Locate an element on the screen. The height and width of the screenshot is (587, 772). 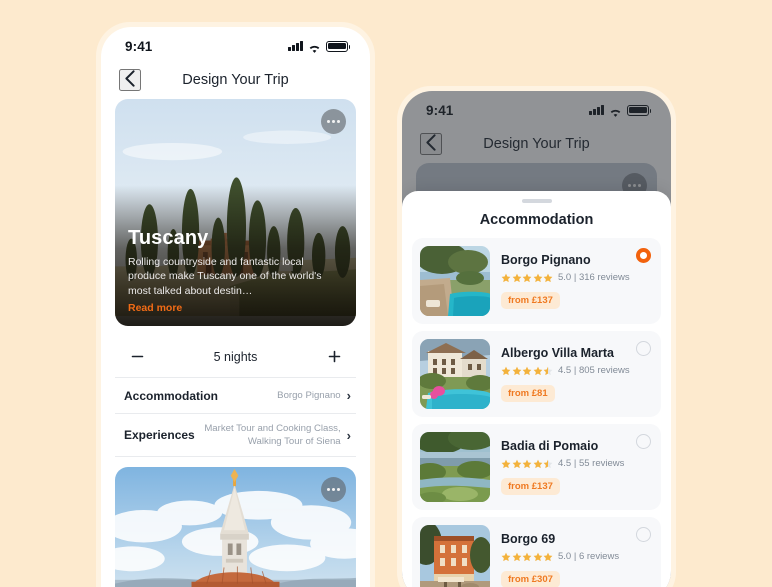
sheet-title: Accommodation is located at coordinates (536, 220).